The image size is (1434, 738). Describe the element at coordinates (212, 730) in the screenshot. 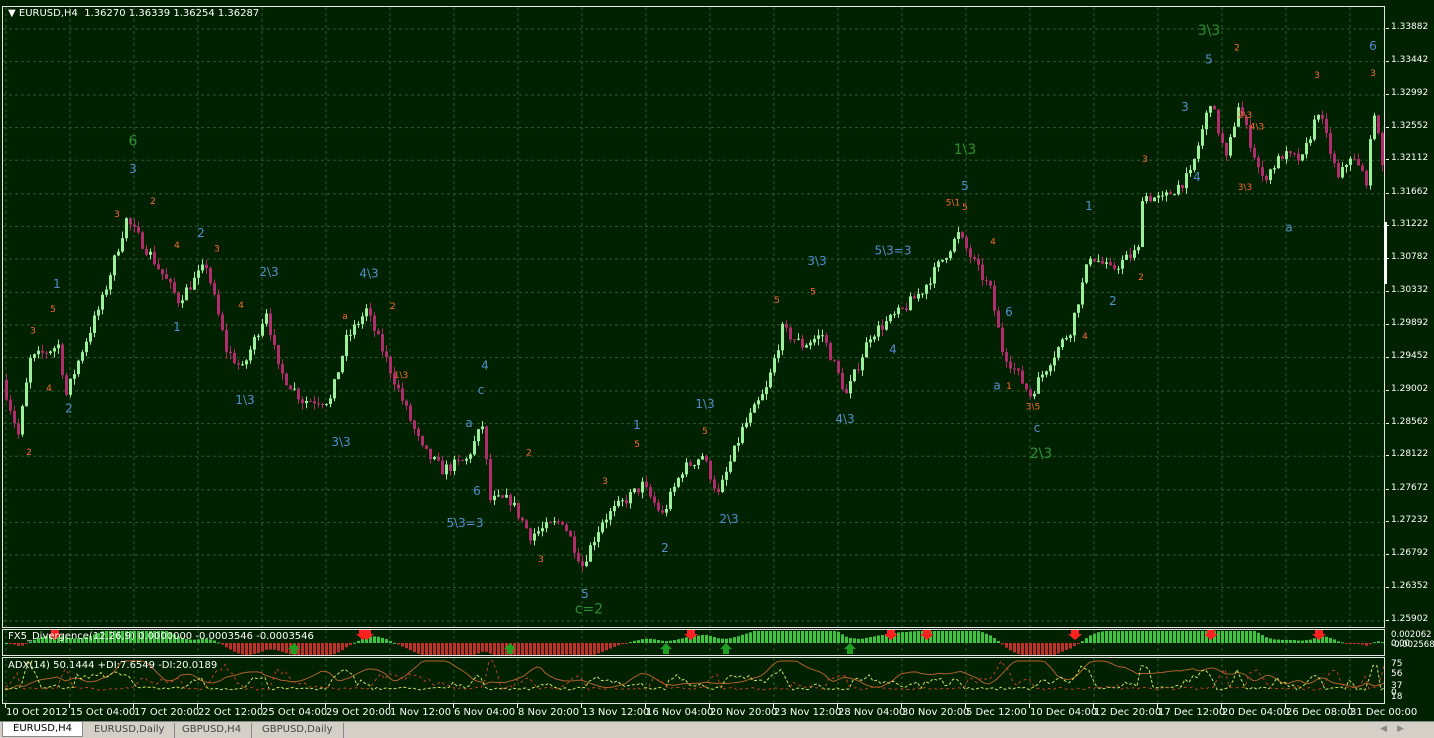

I see `tab-gbpusd-h4: GBPUSD,H4` at that location.